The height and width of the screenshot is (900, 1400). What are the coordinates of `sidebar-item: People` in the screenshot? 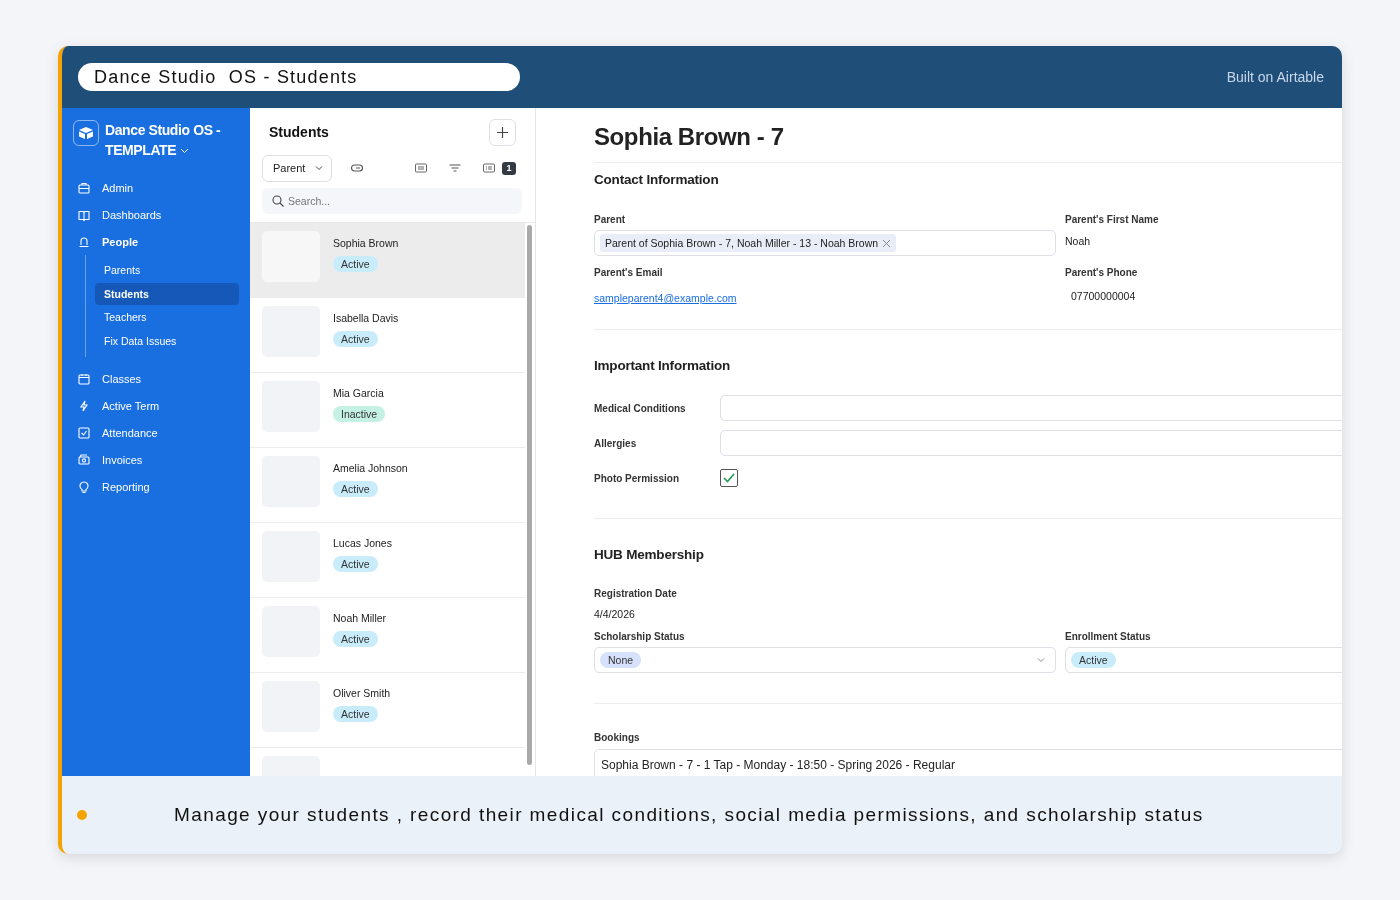 It's located at (156, 241).